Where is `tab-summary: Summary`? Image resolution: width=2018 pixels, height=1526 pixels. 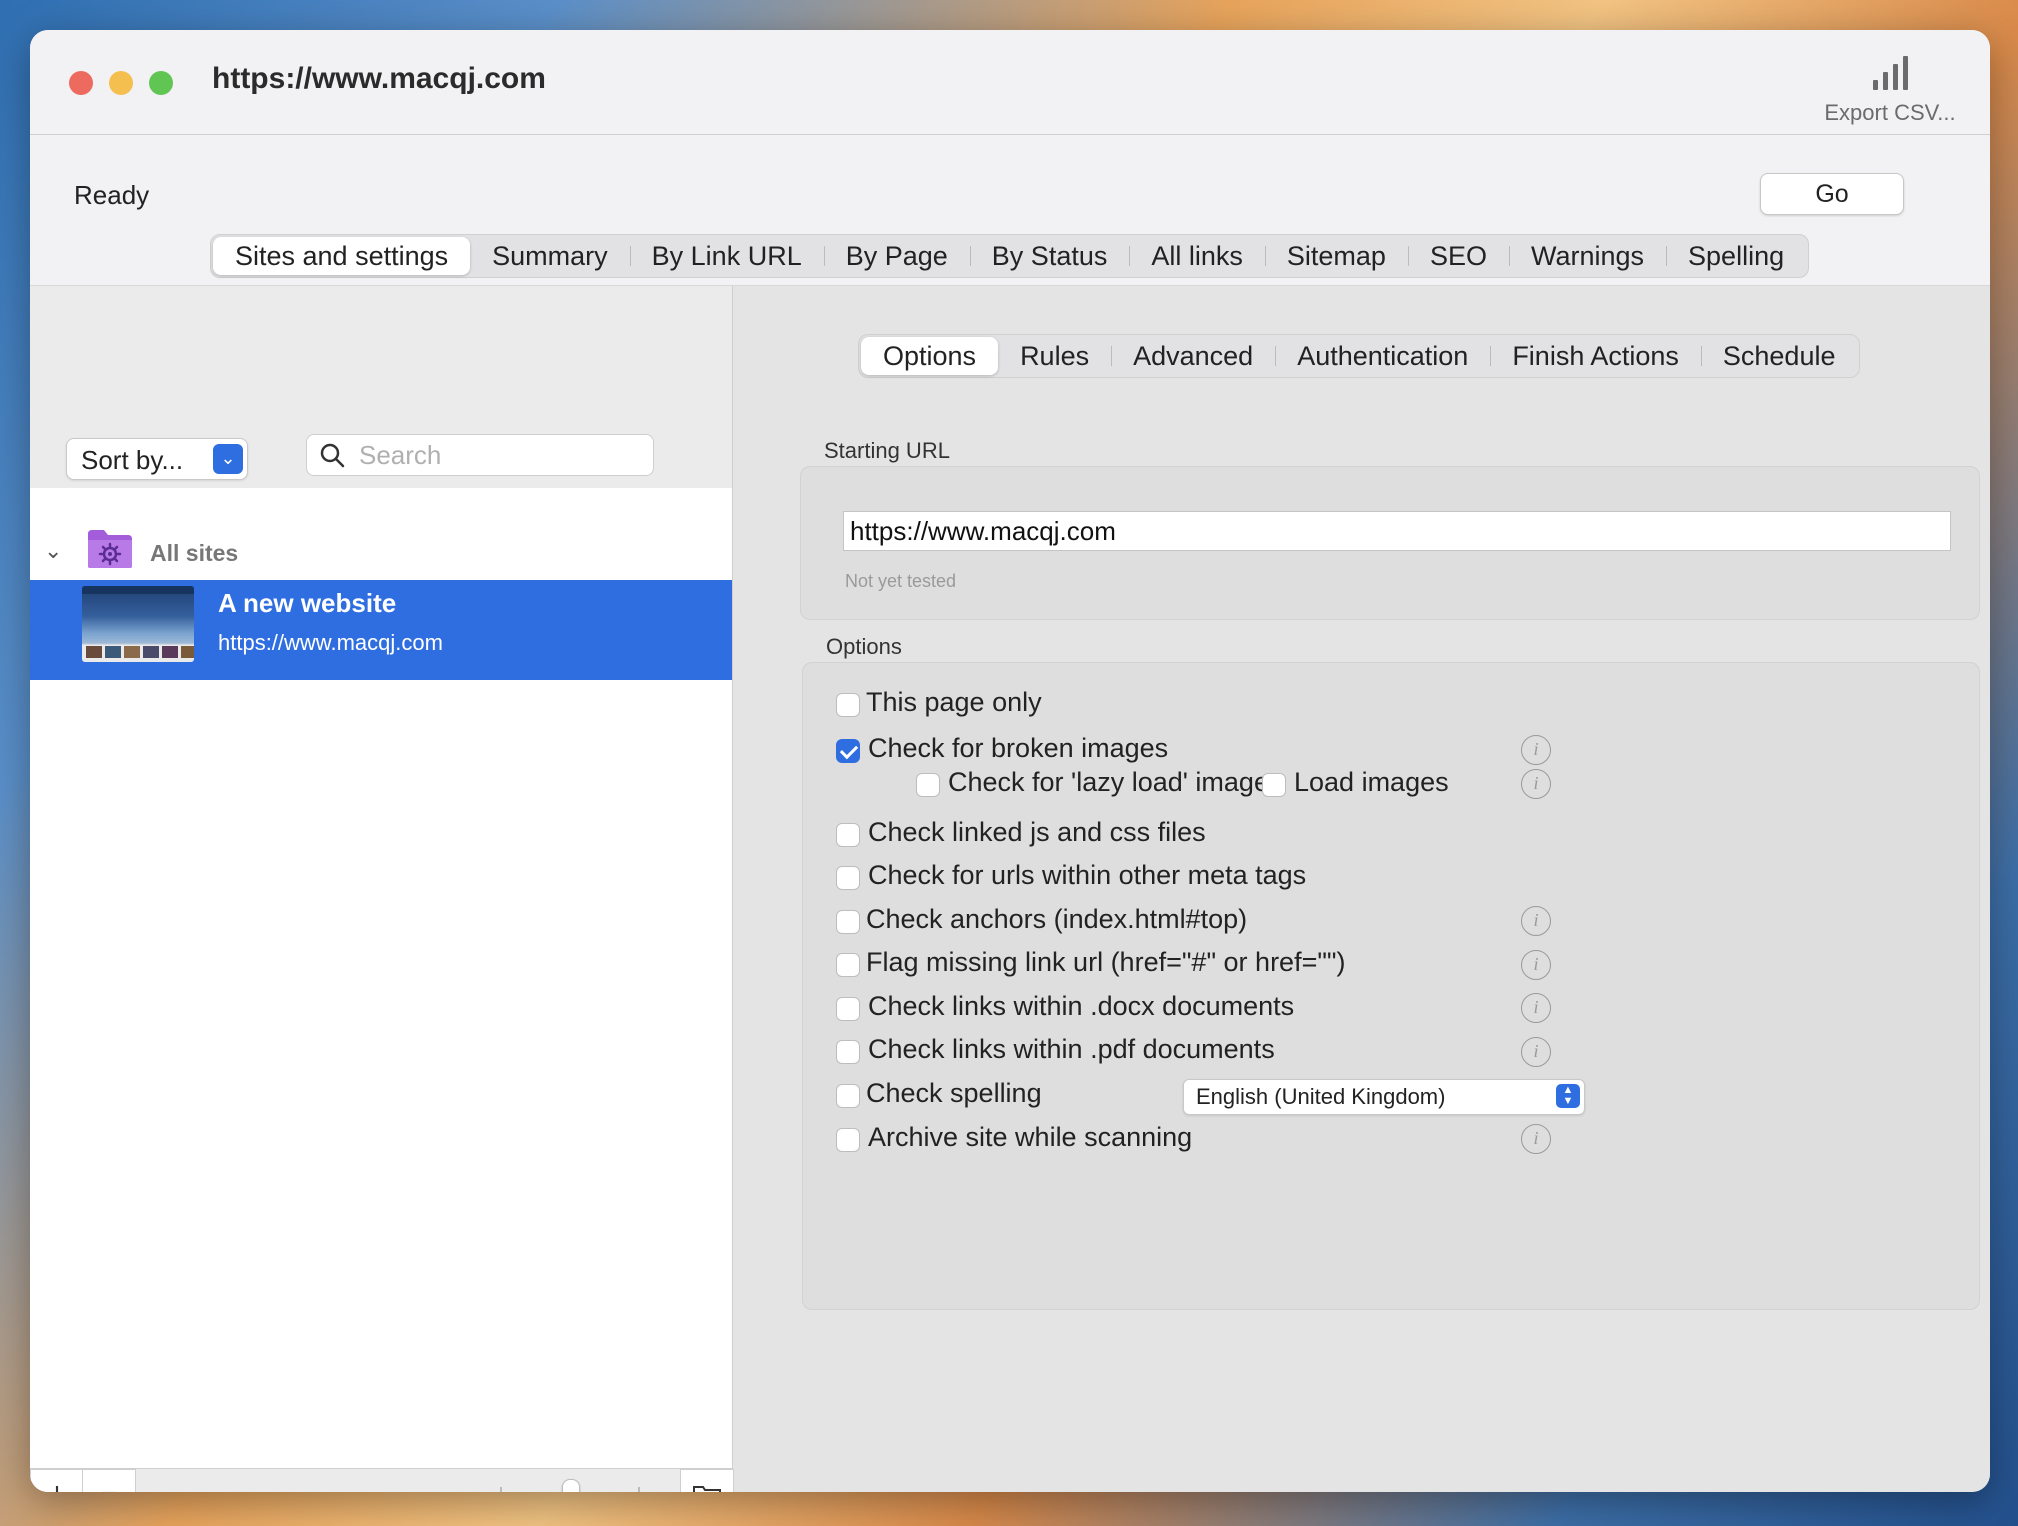
tab-summary: Summary is located at coordinates (550, 256).